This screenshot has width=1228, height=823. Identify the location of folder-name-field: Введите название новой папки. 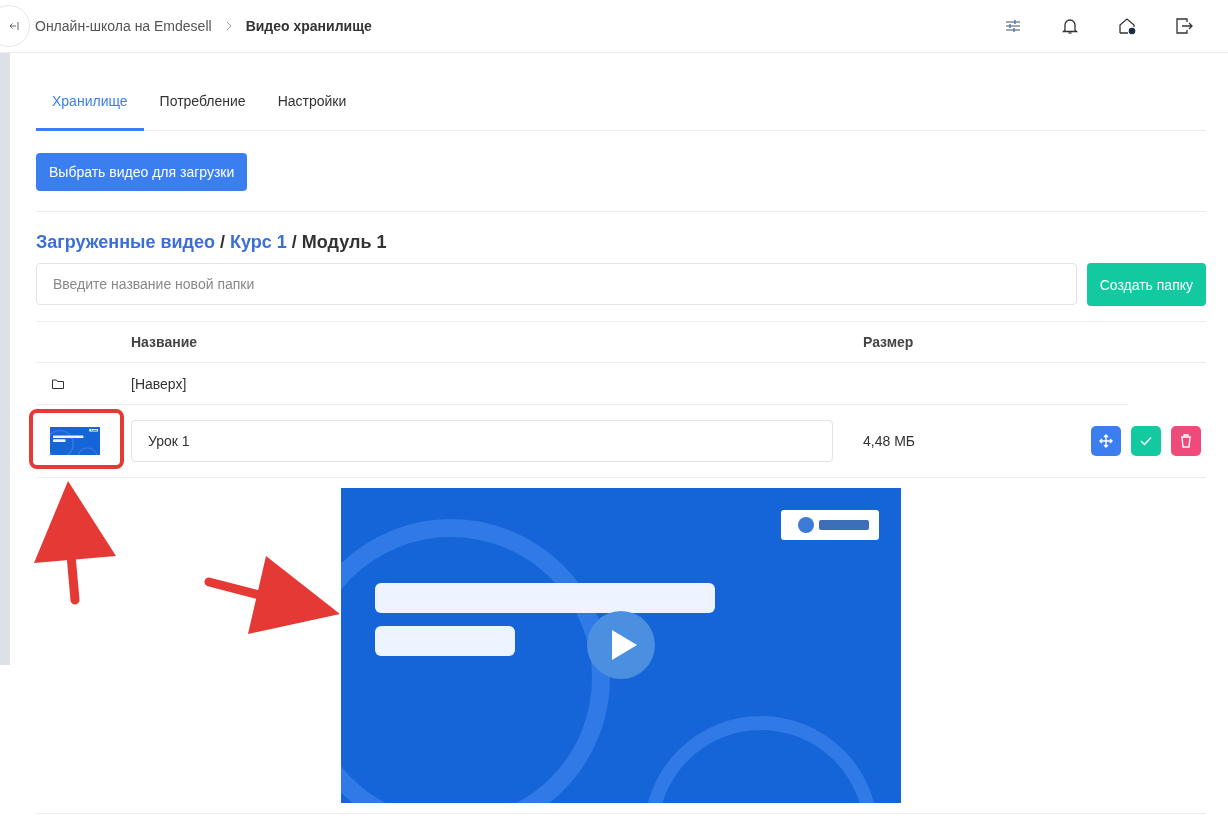
(556, 284).